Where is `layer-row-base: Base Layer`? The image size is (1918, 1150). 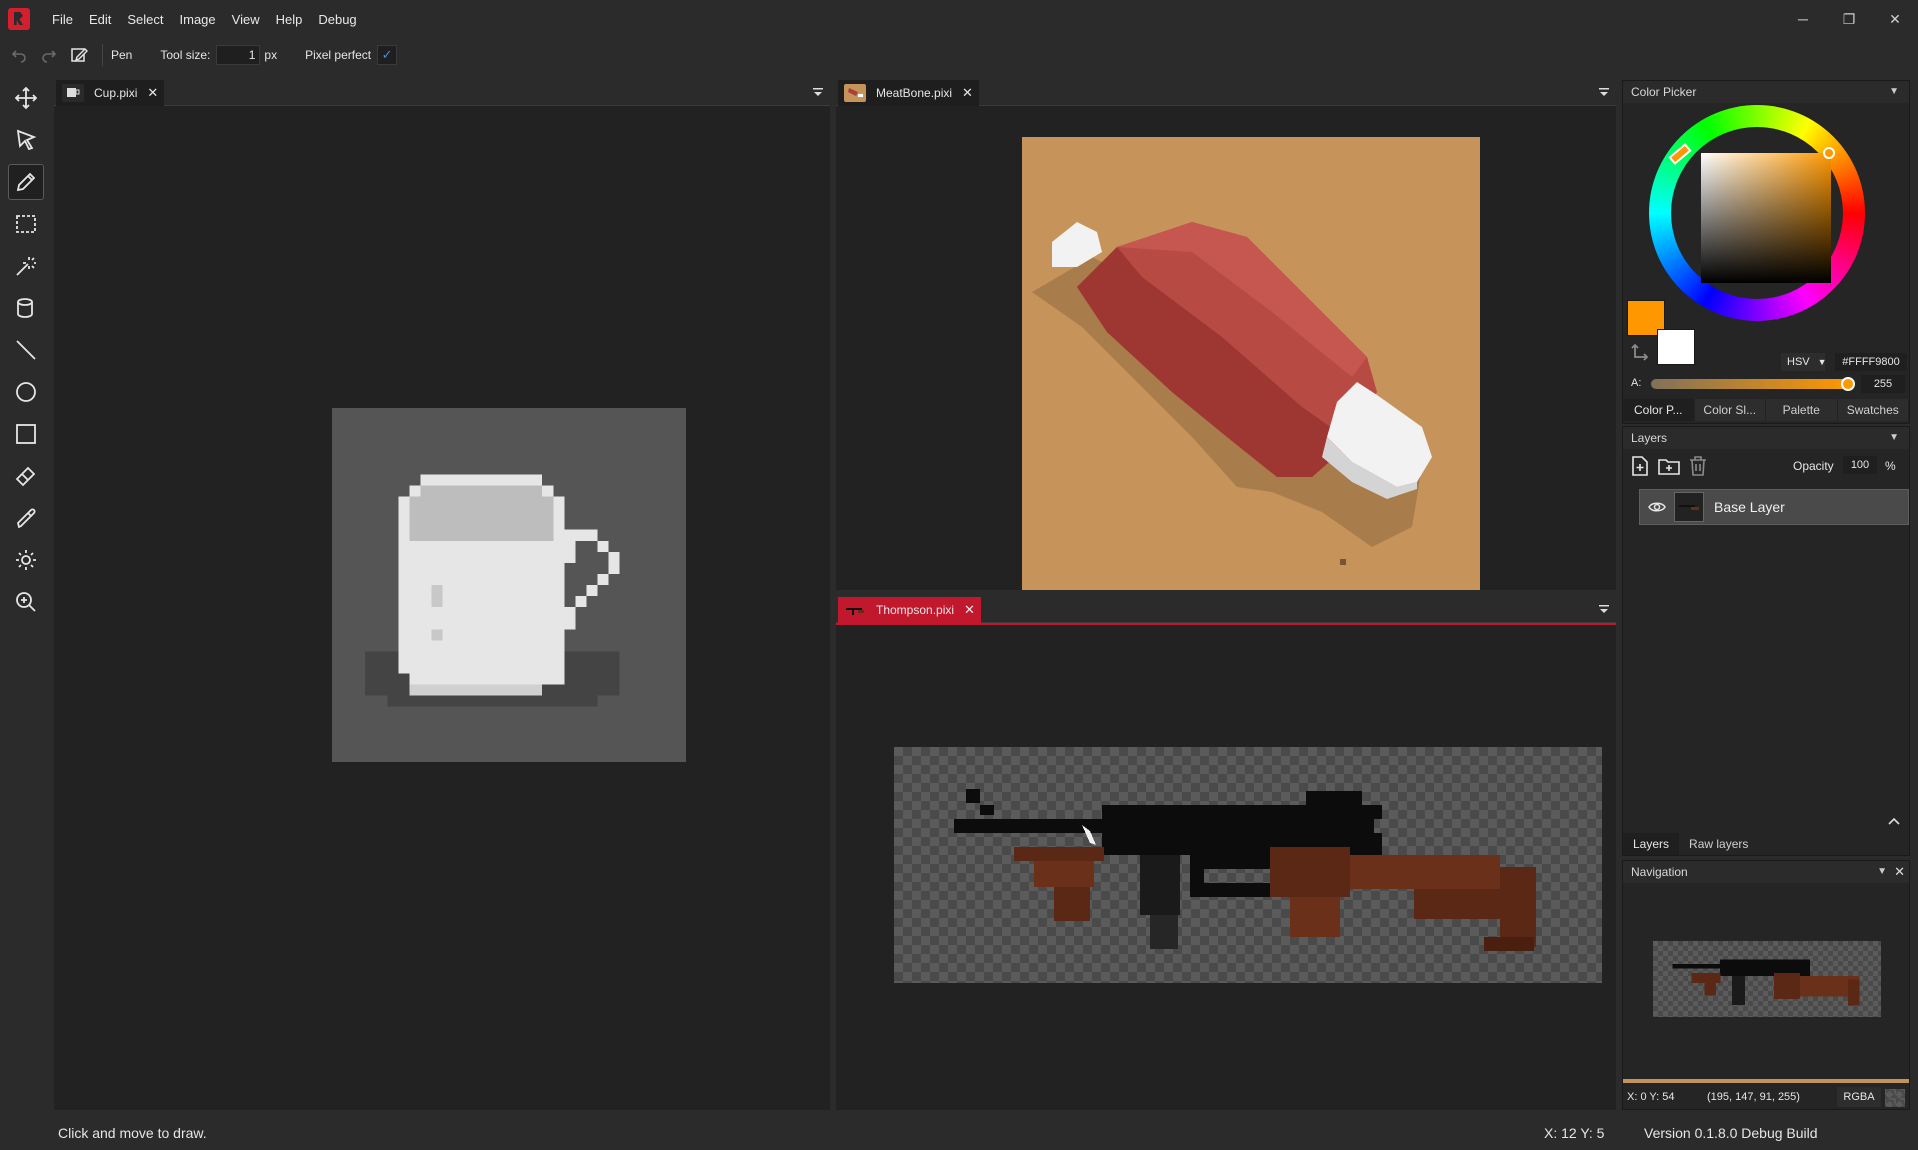
layer-row-base: Base Layer is located at coordinates (1774, 507).